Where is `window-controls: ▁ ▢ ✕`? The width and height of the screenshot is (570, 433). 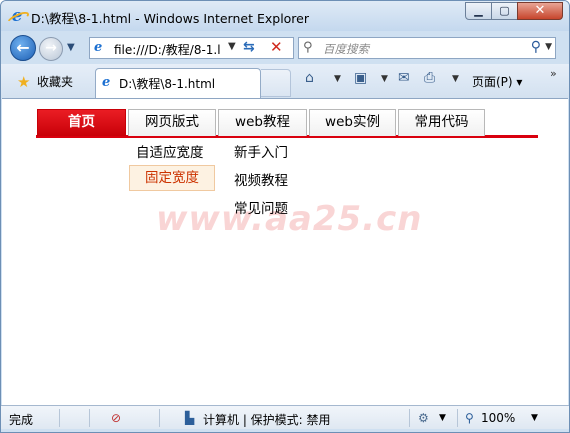
window-controls: ▁ ▢ ✕ is located at coordinates (514, 11).